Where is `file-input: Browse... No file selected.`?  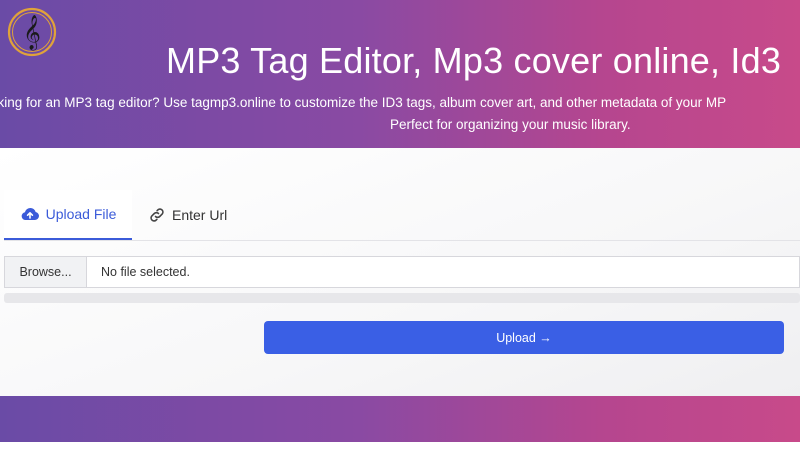
file-input: Browse... No file selected. is located at coordinates (402, 272).